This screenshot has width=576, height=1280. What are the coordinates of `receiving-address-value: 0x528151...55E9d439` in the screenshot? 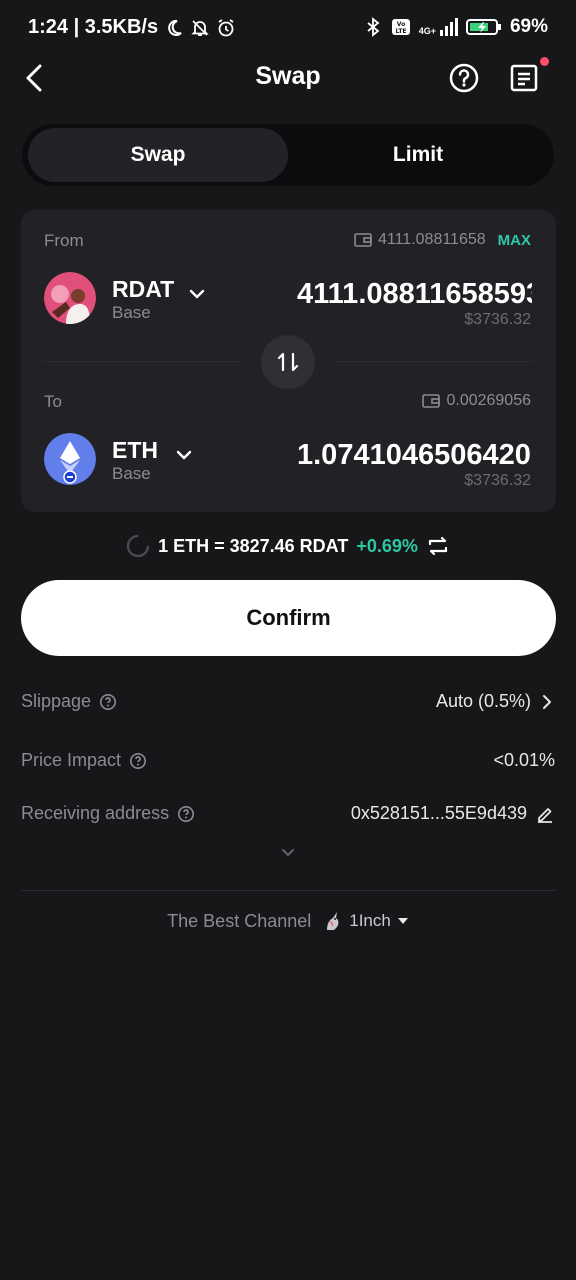 It's located at (438, 813).